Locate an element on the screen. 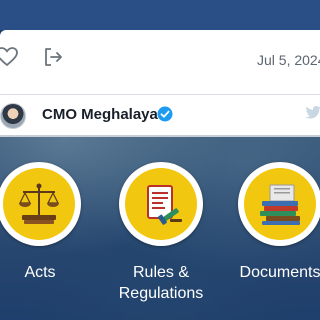 The image size is (320, 320). top-banner is located at coordinates (160, 15).